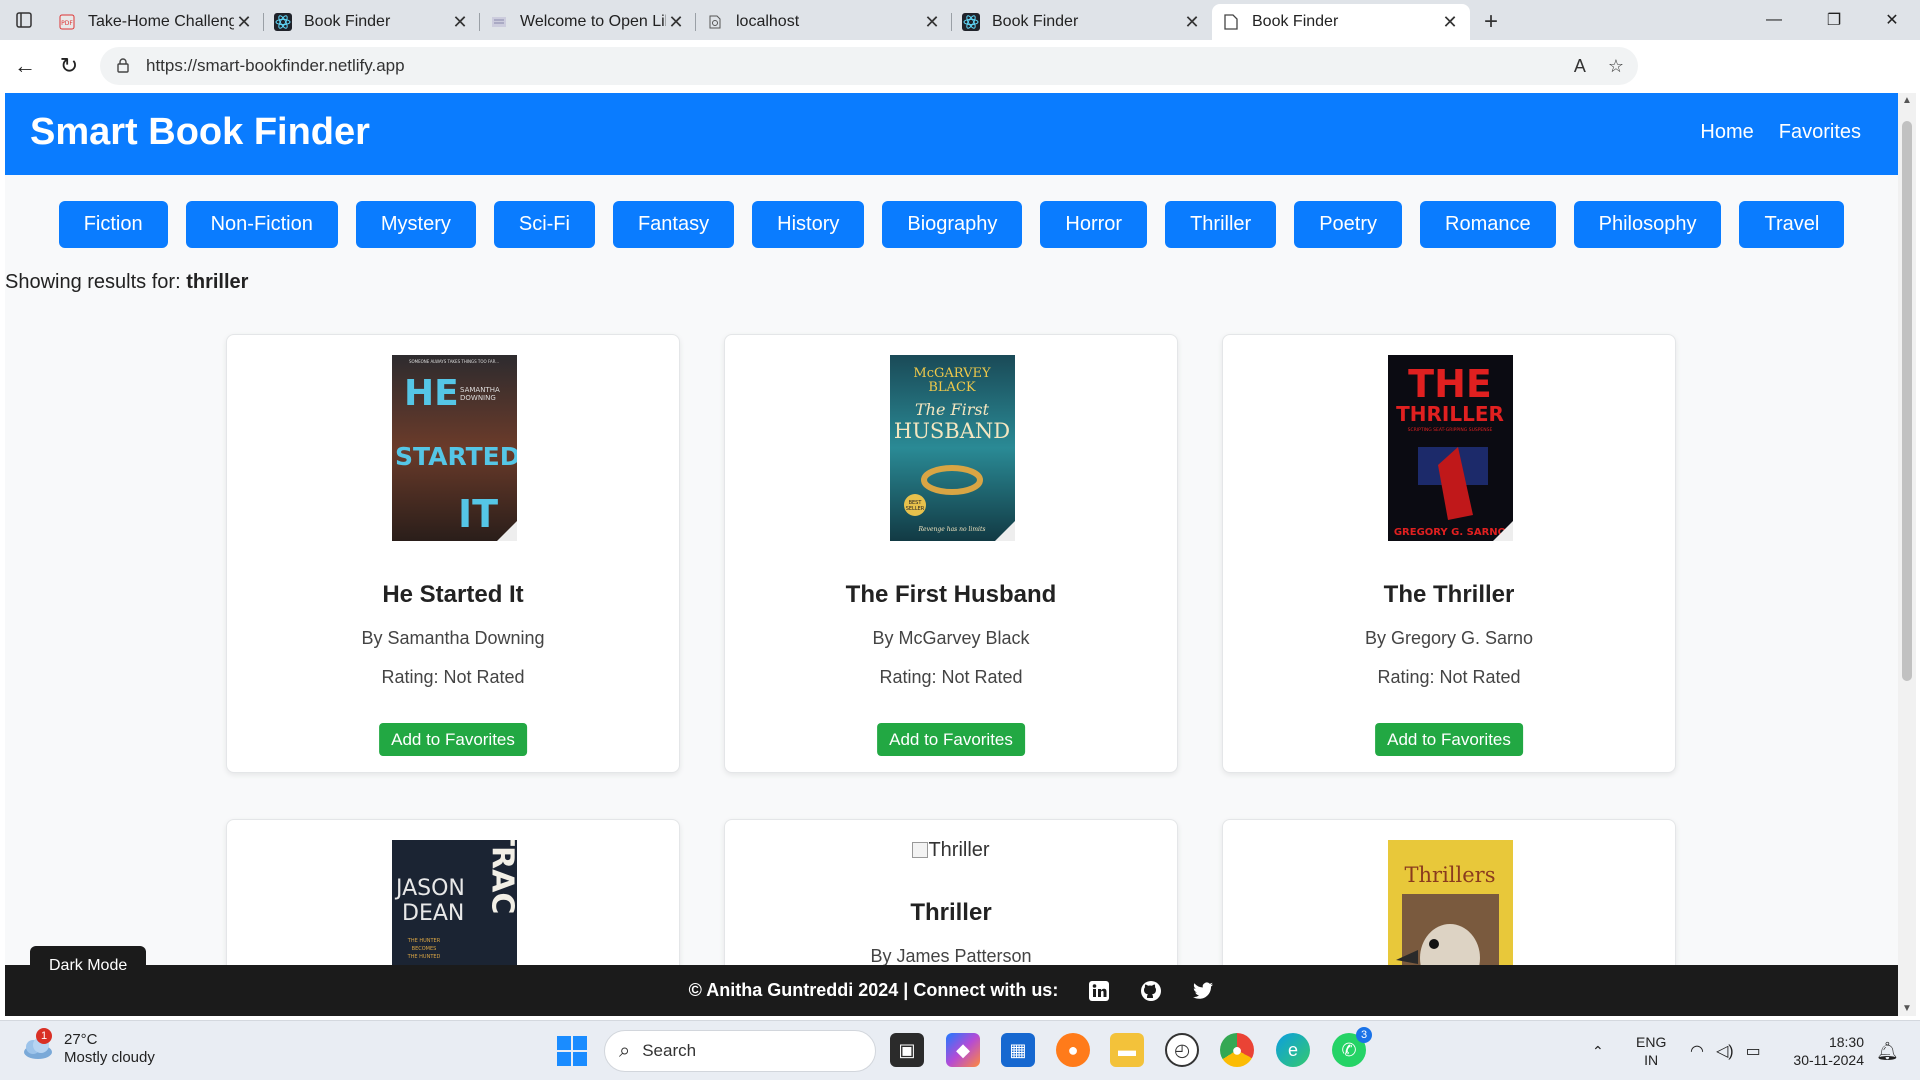 The width and height of the screenshot is (1920, 1081). Describe the element at coordinates (69, 66) in the screenshot. I see `reload-icon: ↻` at that location.